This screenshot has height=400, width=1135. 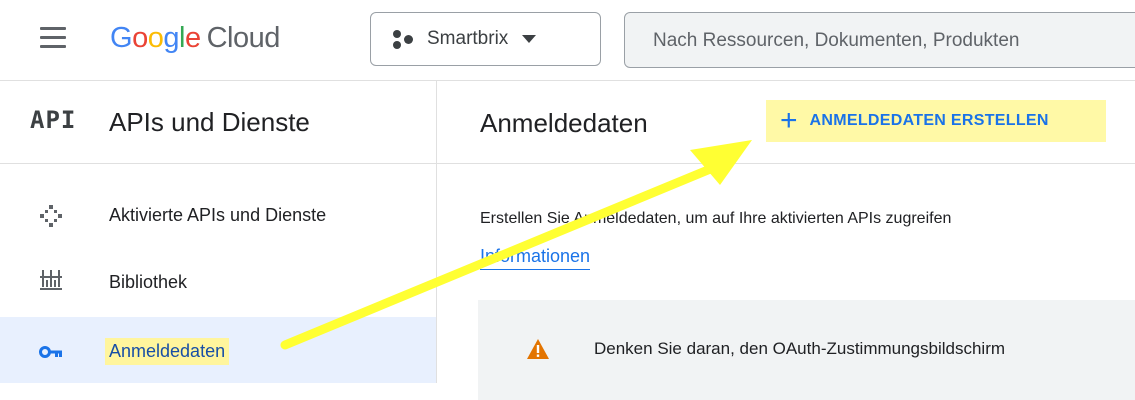 I want to click on sidebar-title: APIs und Dienste, so click(x=209, y=122).